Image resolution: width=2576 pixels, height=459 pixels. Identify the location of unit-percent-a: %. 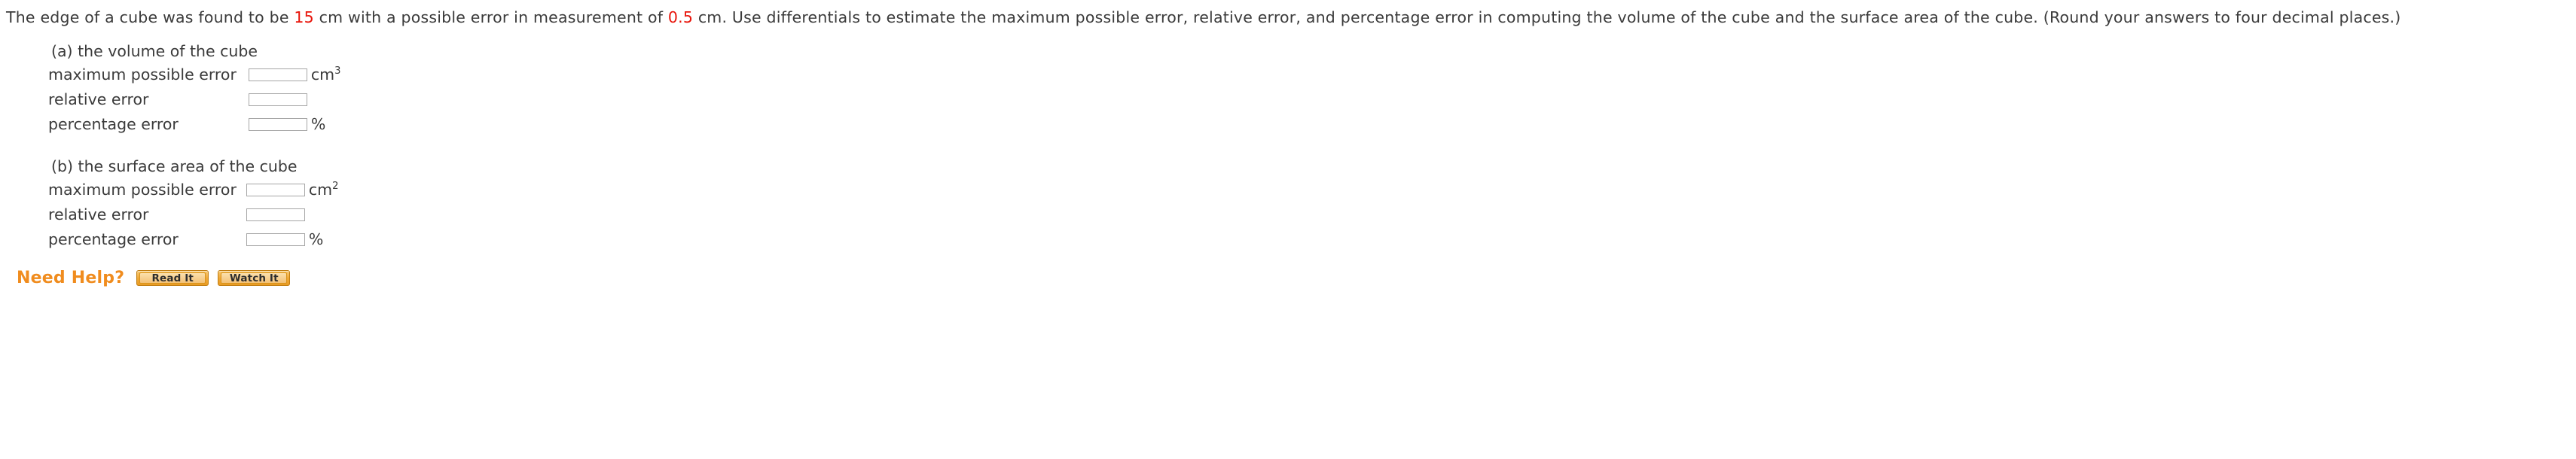
(324, 124).